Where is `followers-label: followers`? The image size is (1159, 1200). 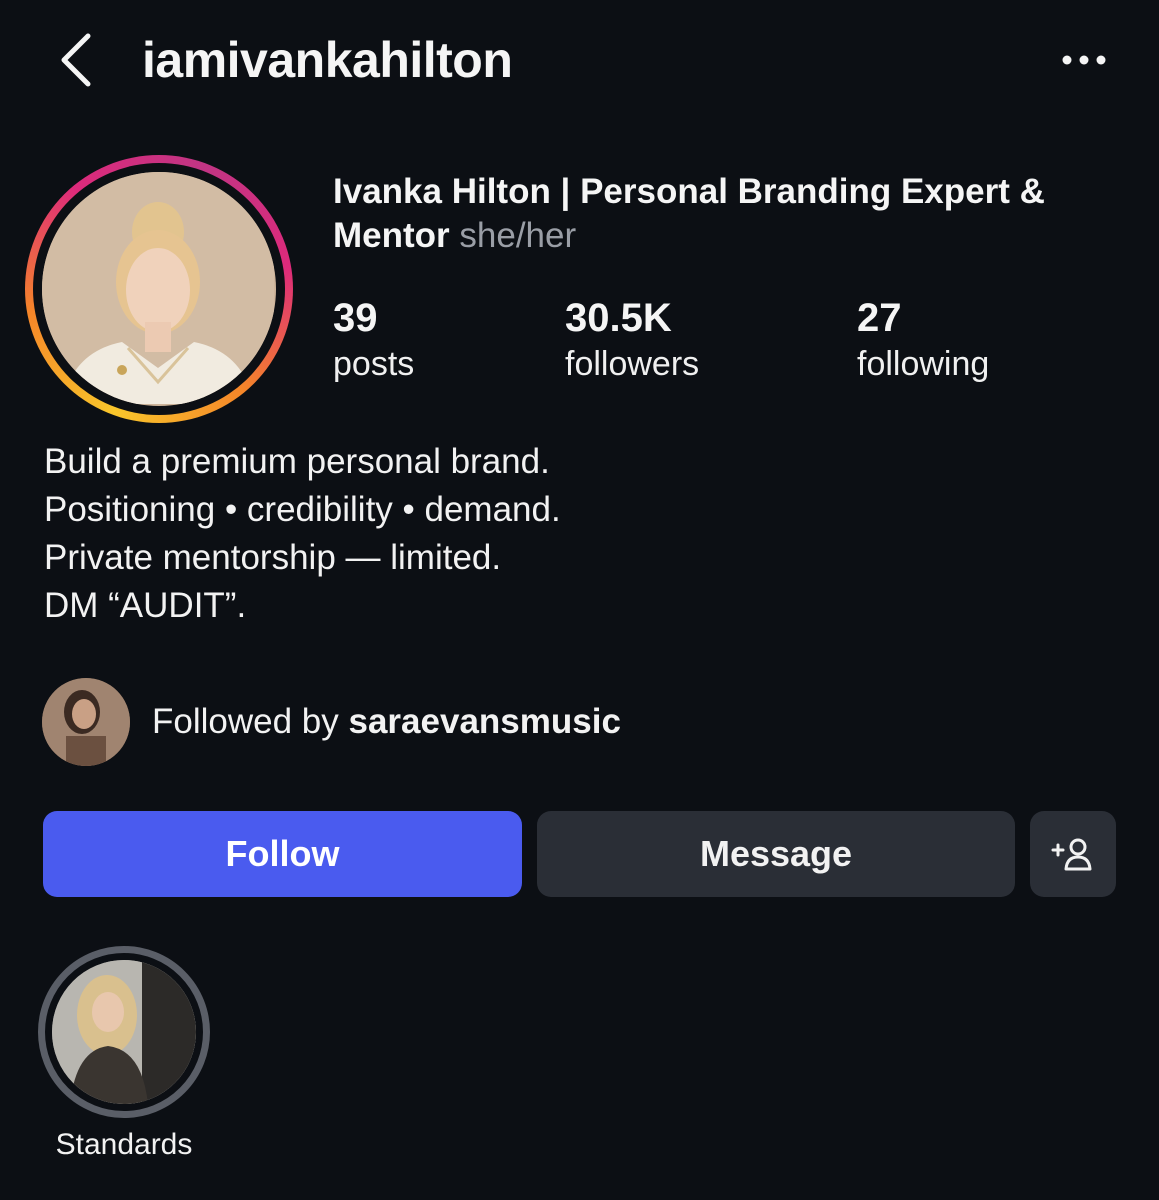
followers-label: followers is located at coordinates (632, 364).